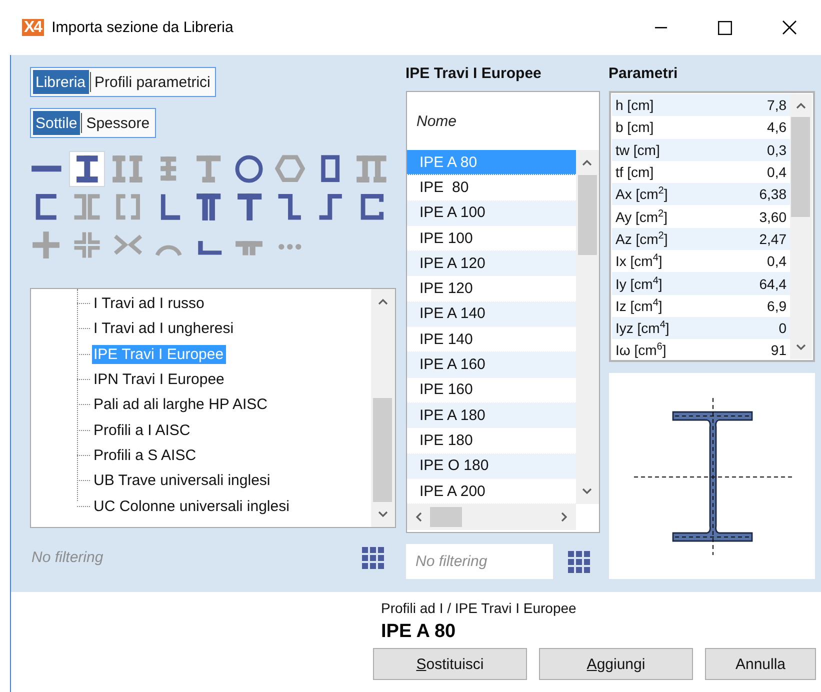  Describe the element at coordinates (491, 365) in the screenshot. I see `list-row: IPE A 160` at that location.